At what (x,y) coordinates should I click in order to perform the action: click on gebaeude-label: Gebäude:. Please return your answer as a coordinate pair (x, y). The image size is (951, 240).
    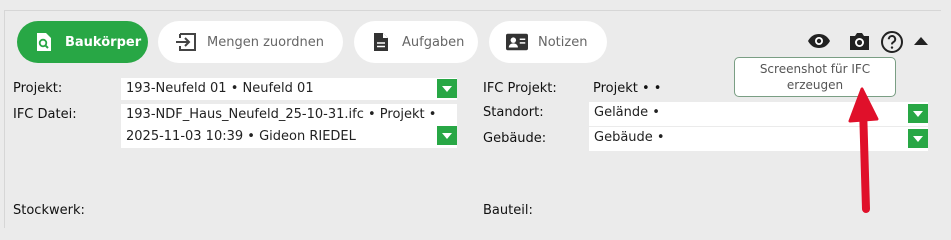
    Looking at the image, I should click on (515, 138).